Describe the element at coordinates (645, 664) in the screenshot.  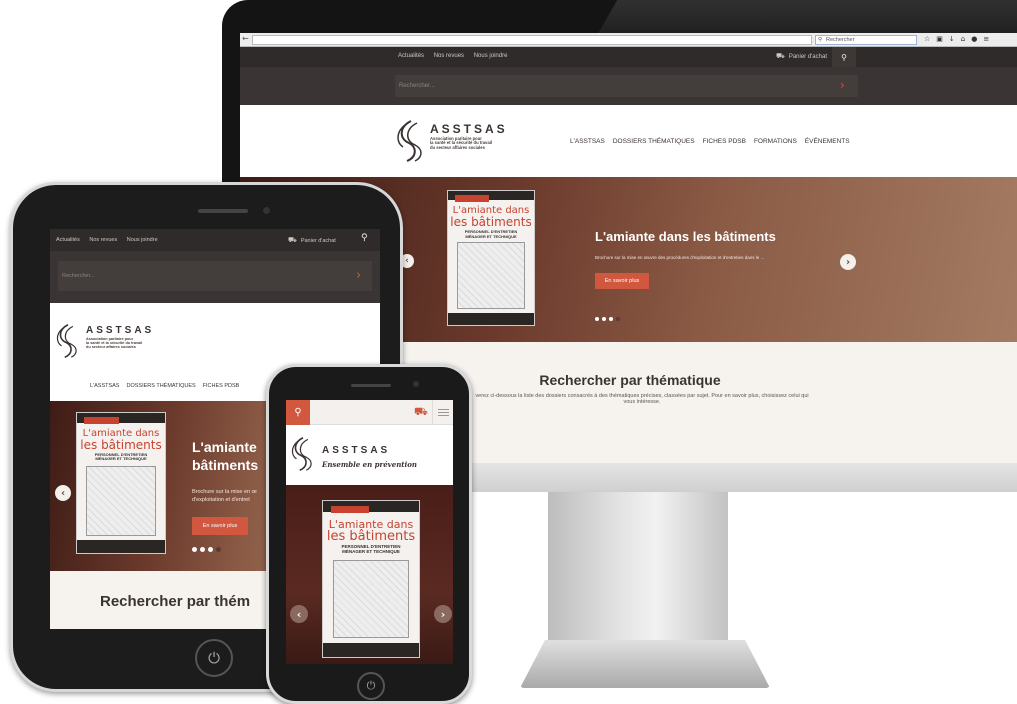
I see `monitor-stand-foot` at that location.